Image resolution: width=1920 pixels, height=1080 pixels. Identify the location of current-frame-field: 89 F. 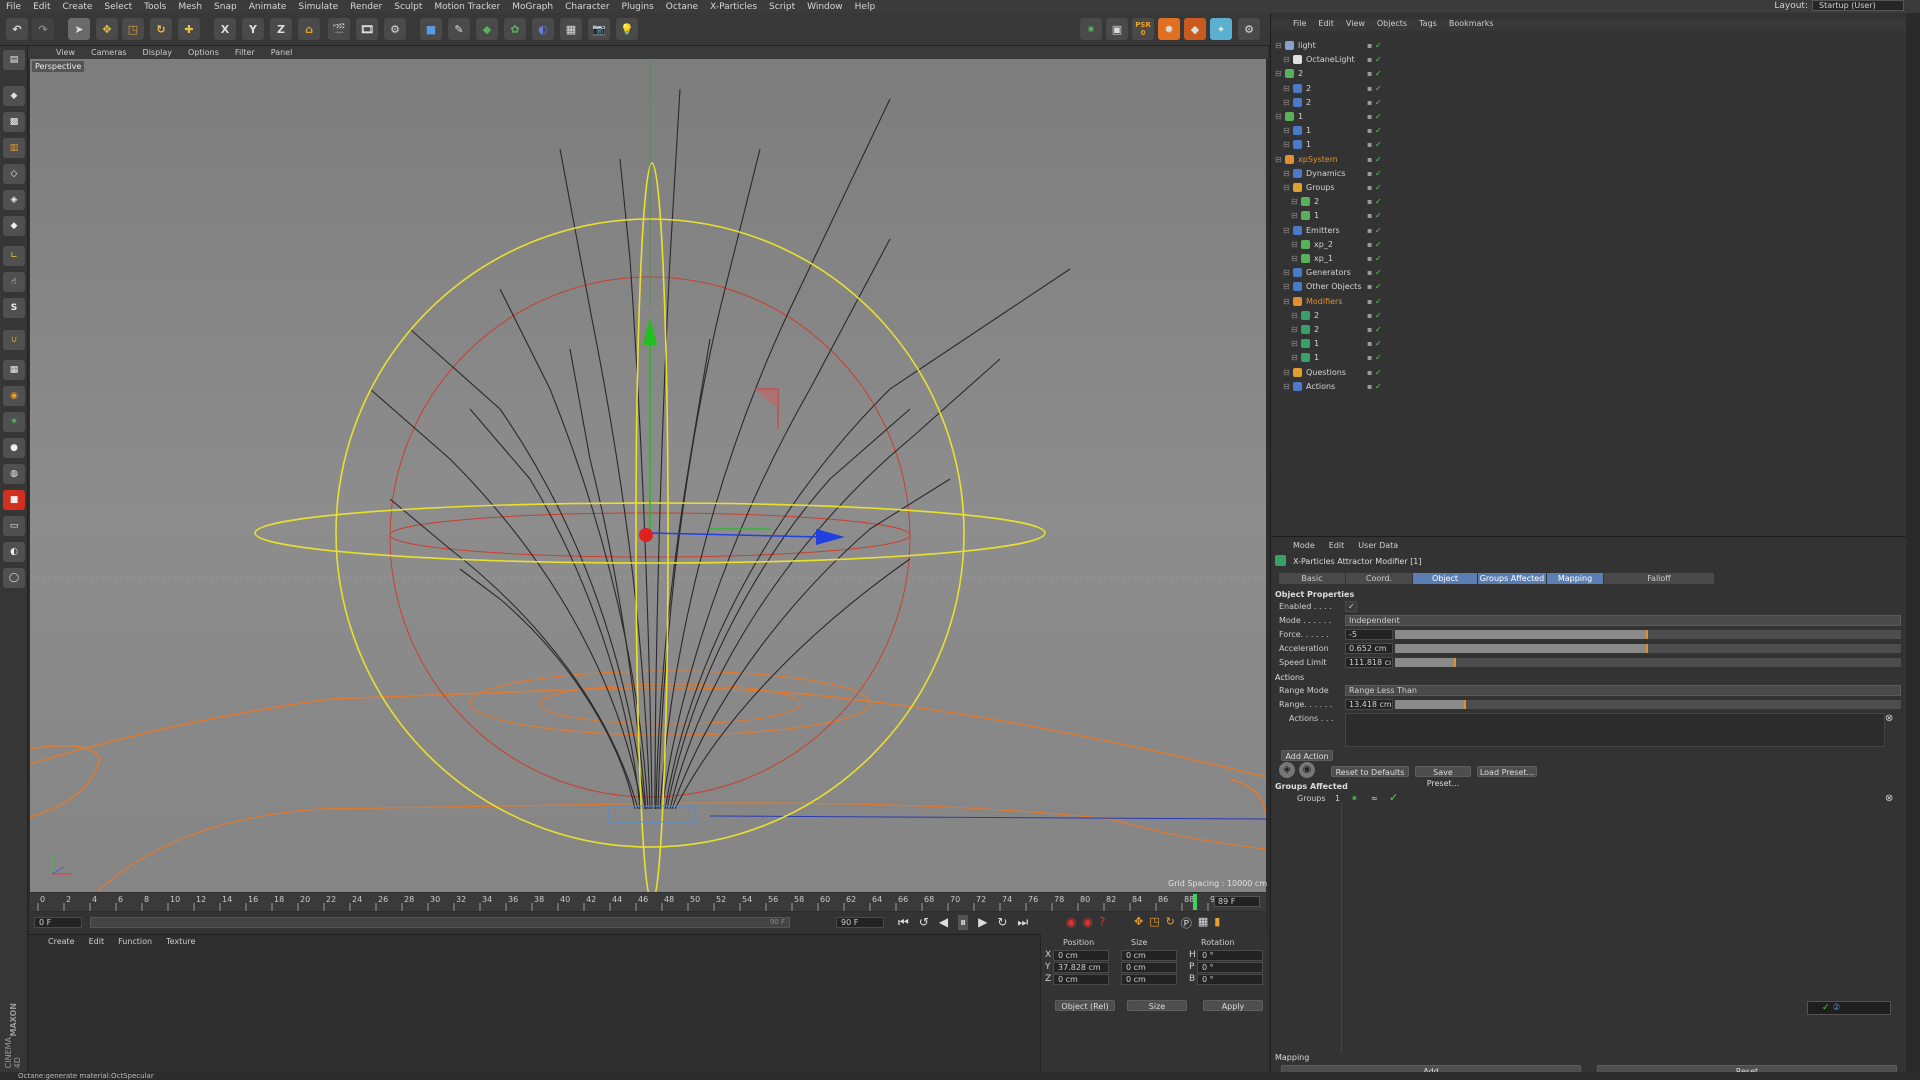
(1237, 901).